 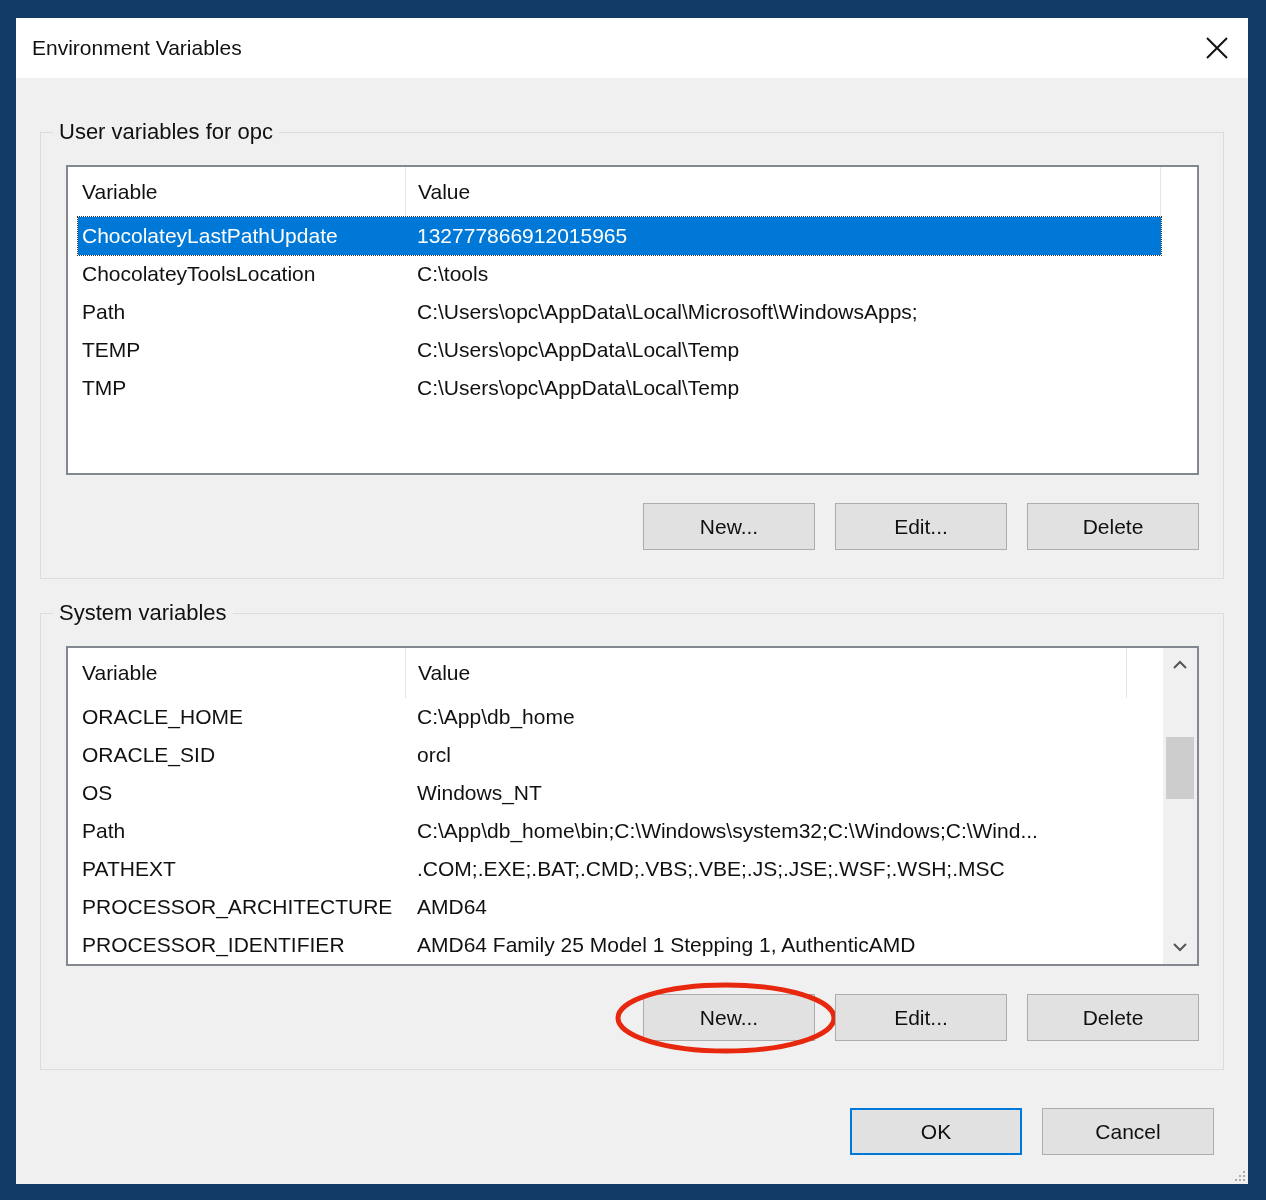 What do you see at coordinates (619, 274) in the screenshot?
I see `list-row: ChocolateyToolsLocation C:\tools` at bounding box center [619, 274].